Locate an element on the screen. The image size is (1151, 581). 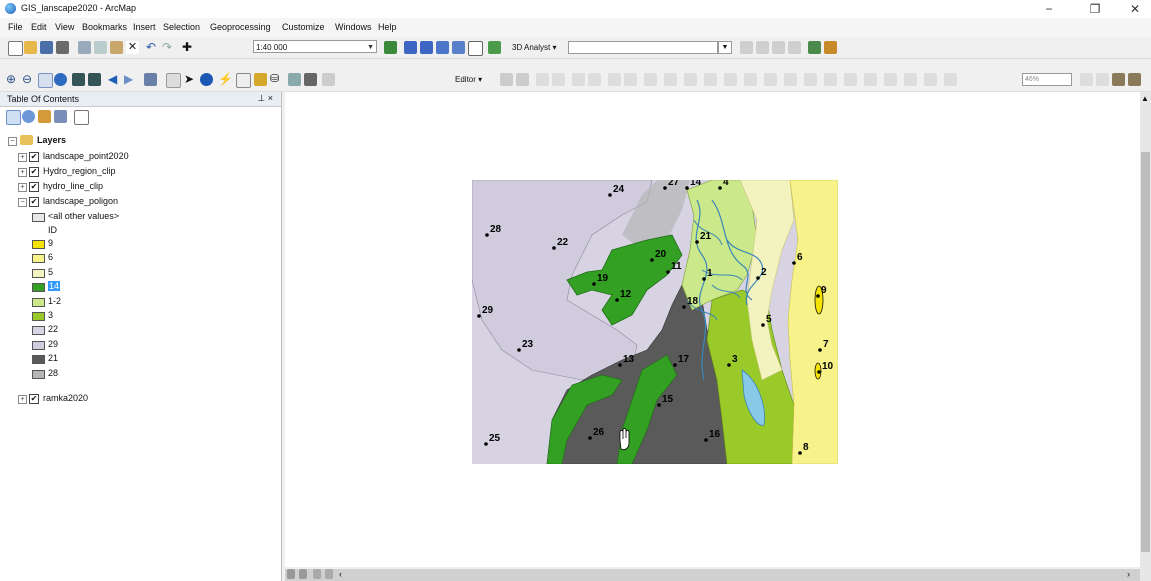
legend-label: 6 is located at coordinates (50, 257).